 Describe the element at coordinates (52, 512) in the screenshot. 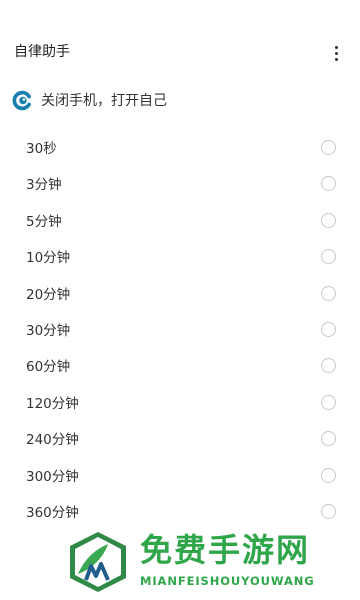

I see `duration-option-label: 360分钟` at that location.